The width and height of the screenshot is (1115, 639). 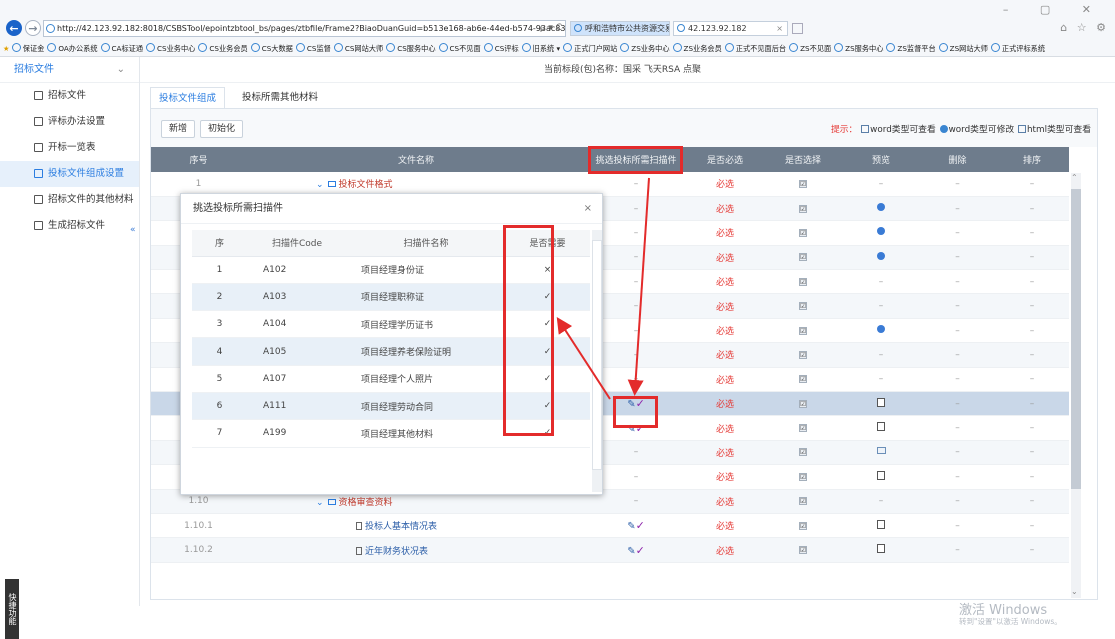 What do you see at coordinates (69, 122) in the screenshot?
I see `sidebar-item-evaluation: 评标办法设置` at bounding box center [69, 122].